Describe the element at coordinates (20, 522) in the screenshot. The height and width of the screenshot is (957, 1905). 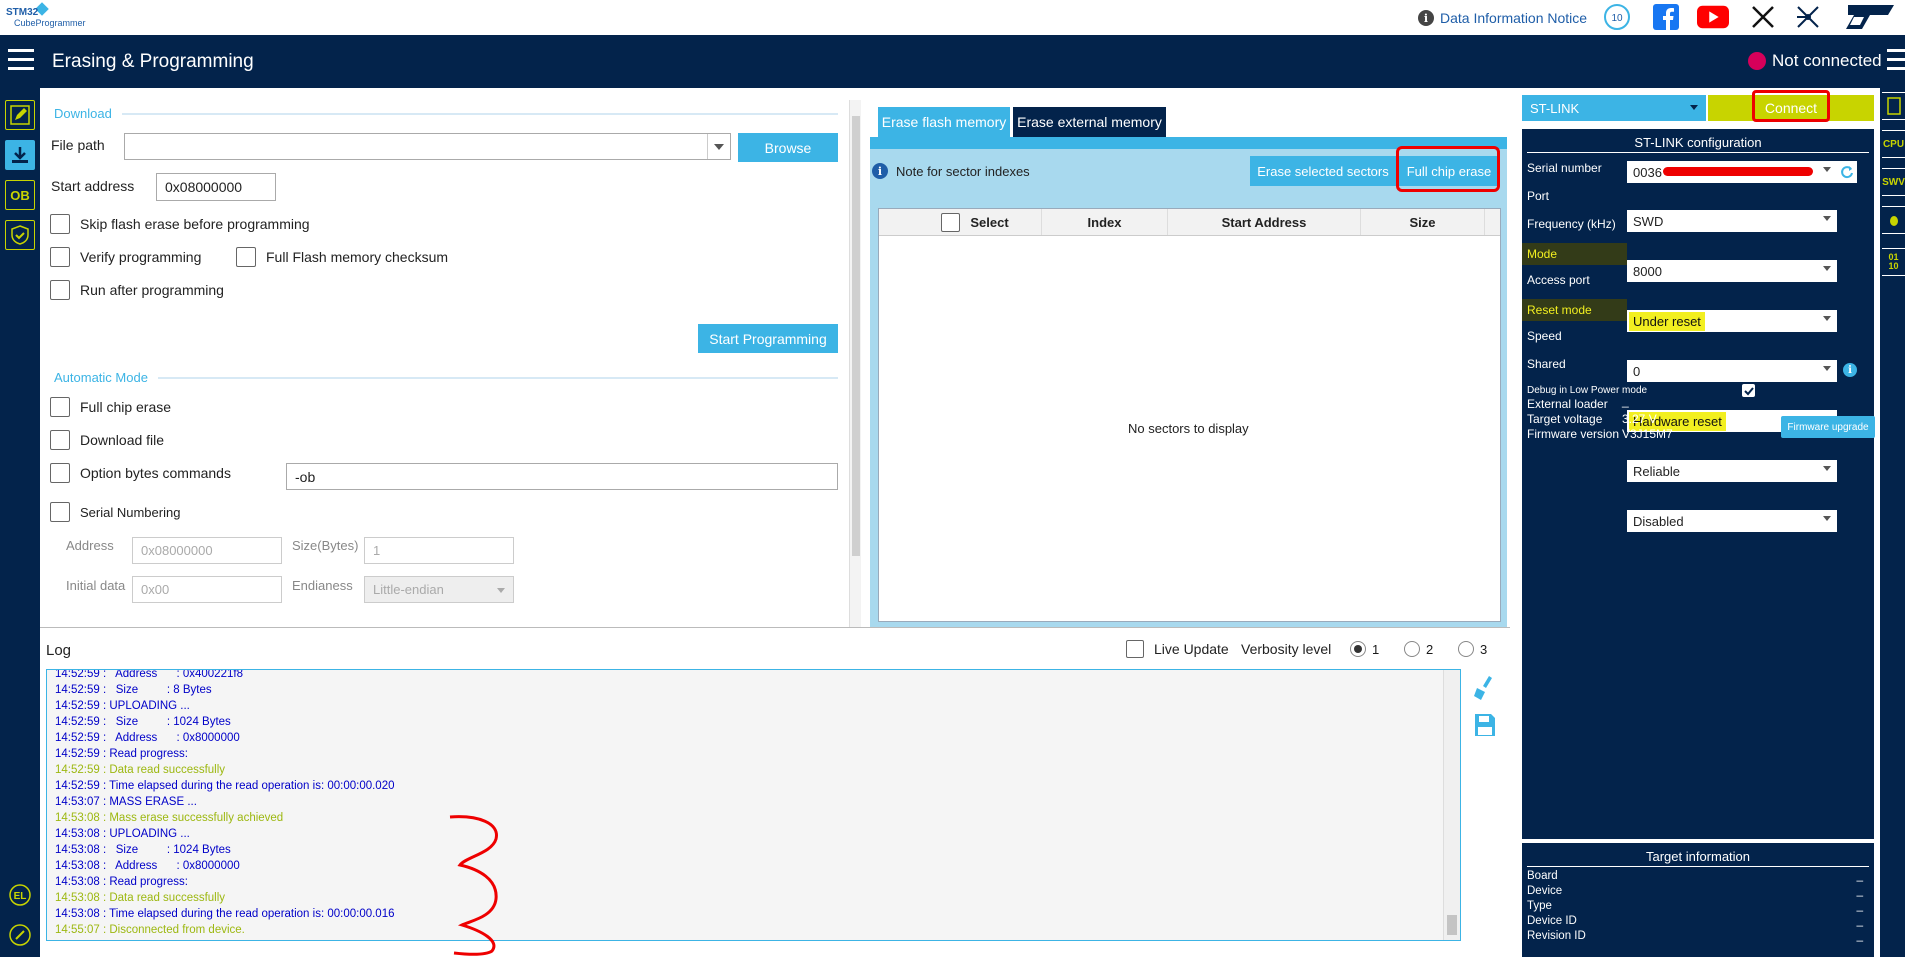
I see `left-sidebar: OB EL` at that location.